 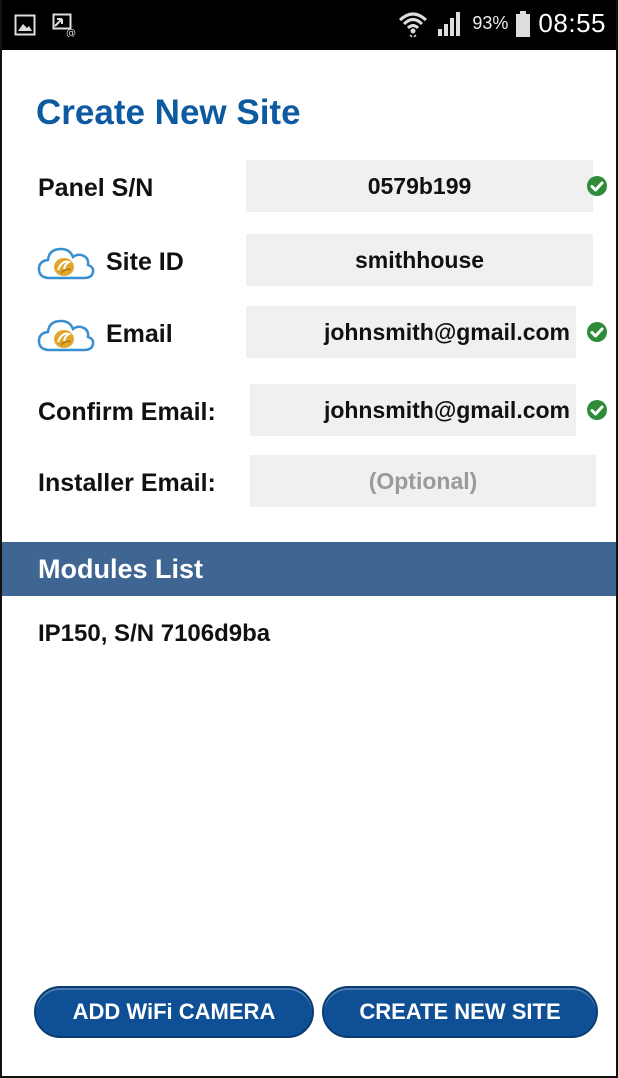 I want to click on cast-mail-icon: @, so click(x=64, y=25).